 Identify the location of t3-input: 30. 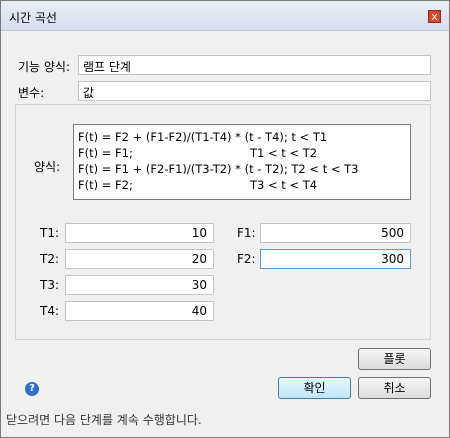
(139, 285).